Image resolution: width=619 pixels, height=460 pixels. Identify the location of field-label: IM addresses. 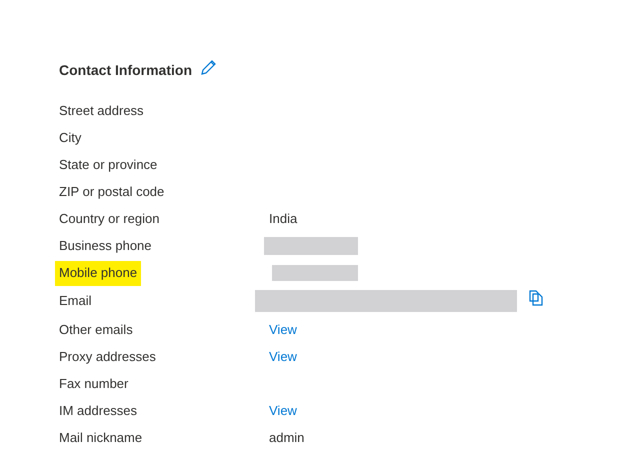
(98, 410).